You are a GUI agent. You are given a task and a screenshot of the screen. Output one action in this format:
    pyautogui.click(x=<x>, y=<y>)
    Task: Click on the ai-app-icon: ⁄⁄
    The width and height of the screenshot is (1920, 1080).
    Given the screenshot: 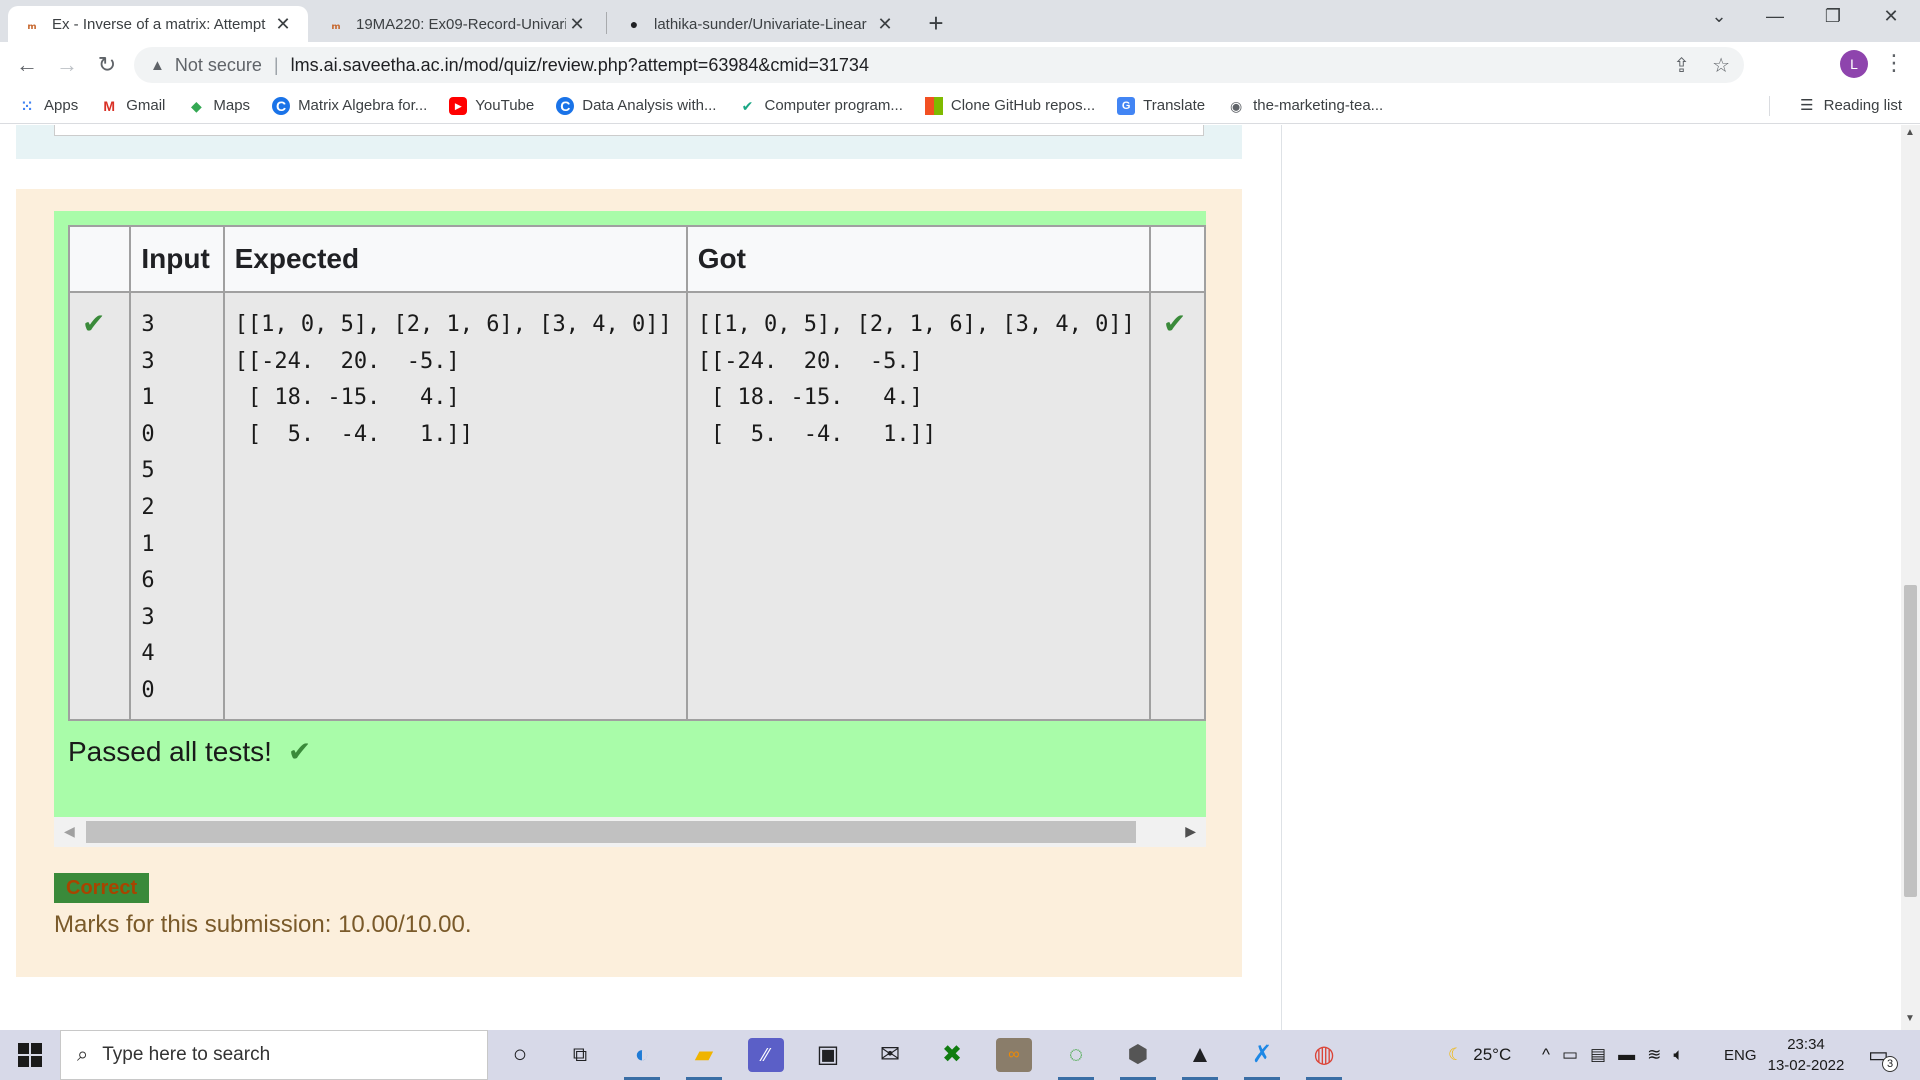 What is the action you would take?
    pyautogui.click(x=766, y=1055)
    